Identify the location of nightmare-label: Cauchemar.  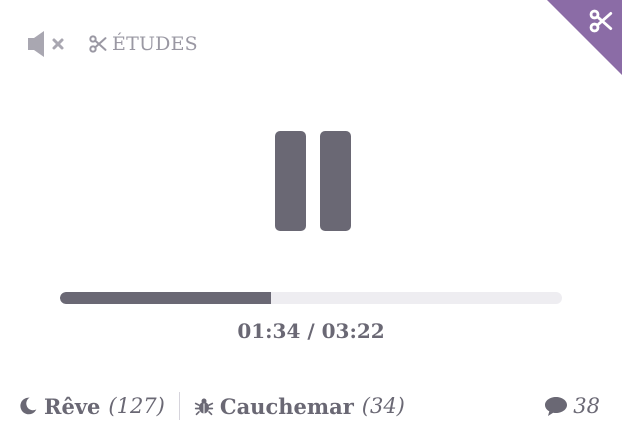
(286, 406).